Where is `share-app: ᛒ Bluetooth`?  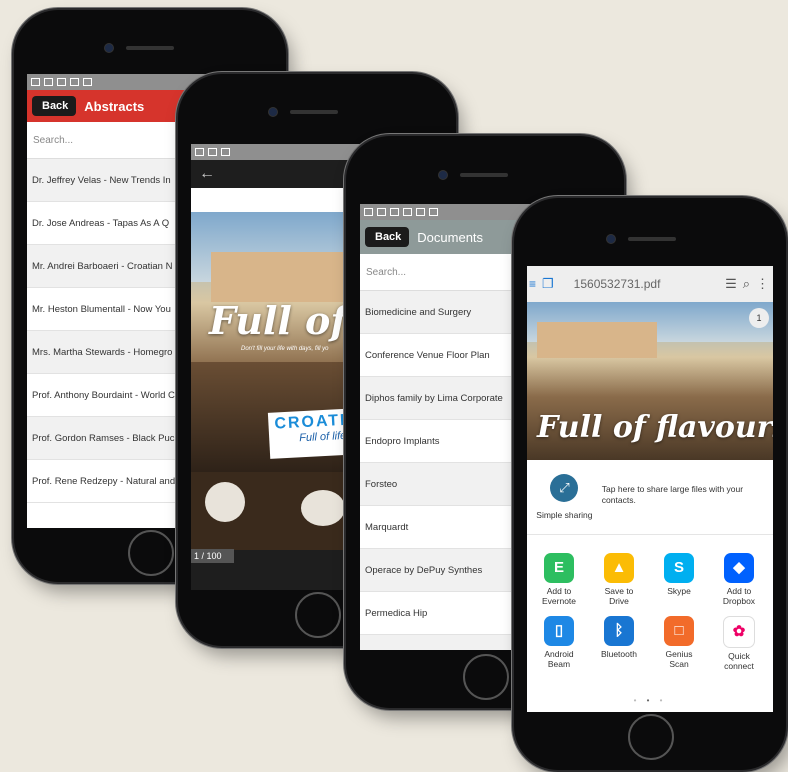 share-app: ᛒ Bluetooth is located at coordinates (619, 643).